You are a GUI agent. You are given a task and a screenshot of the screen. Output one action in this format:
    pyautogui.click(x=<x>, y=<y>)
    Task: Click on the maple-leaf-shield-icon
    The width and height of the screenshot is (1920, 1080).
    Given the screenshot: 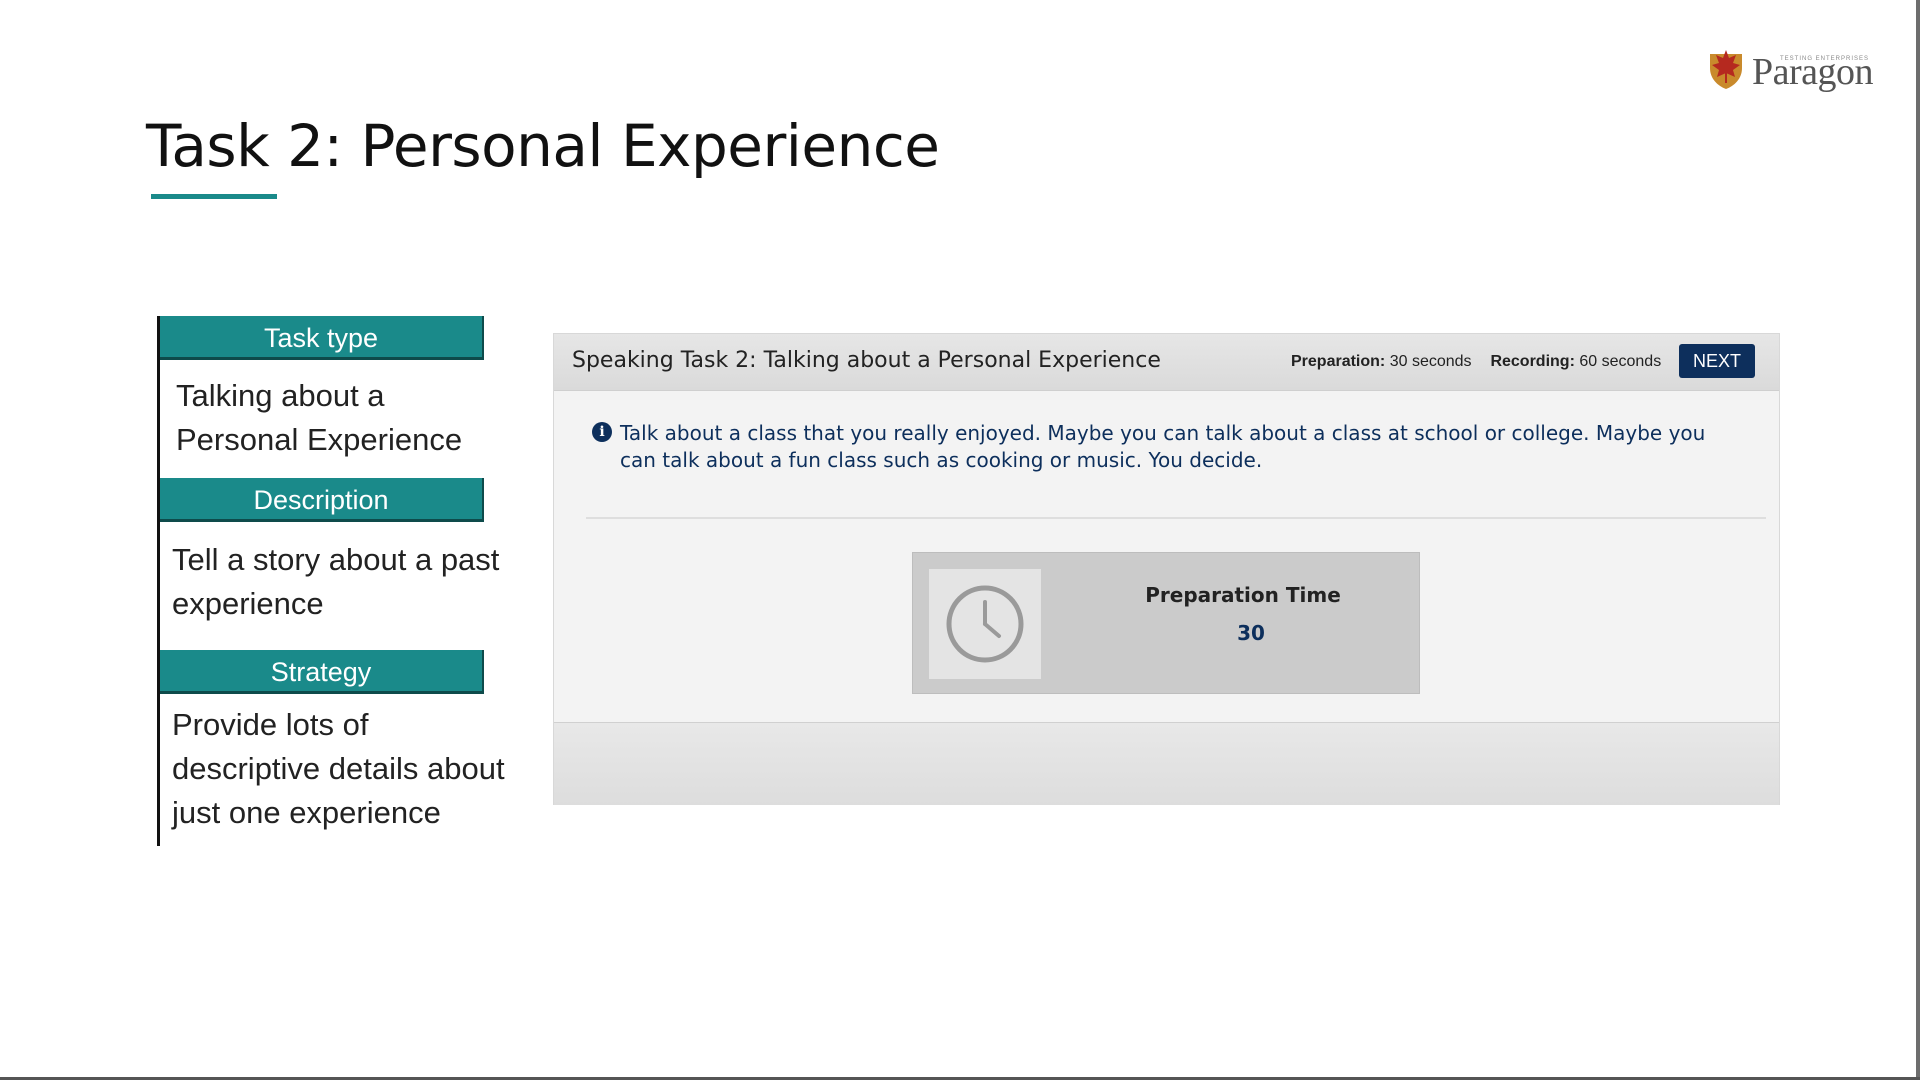 What is the action you would take?
    pyautogui.click(x=1726, y=69)
    